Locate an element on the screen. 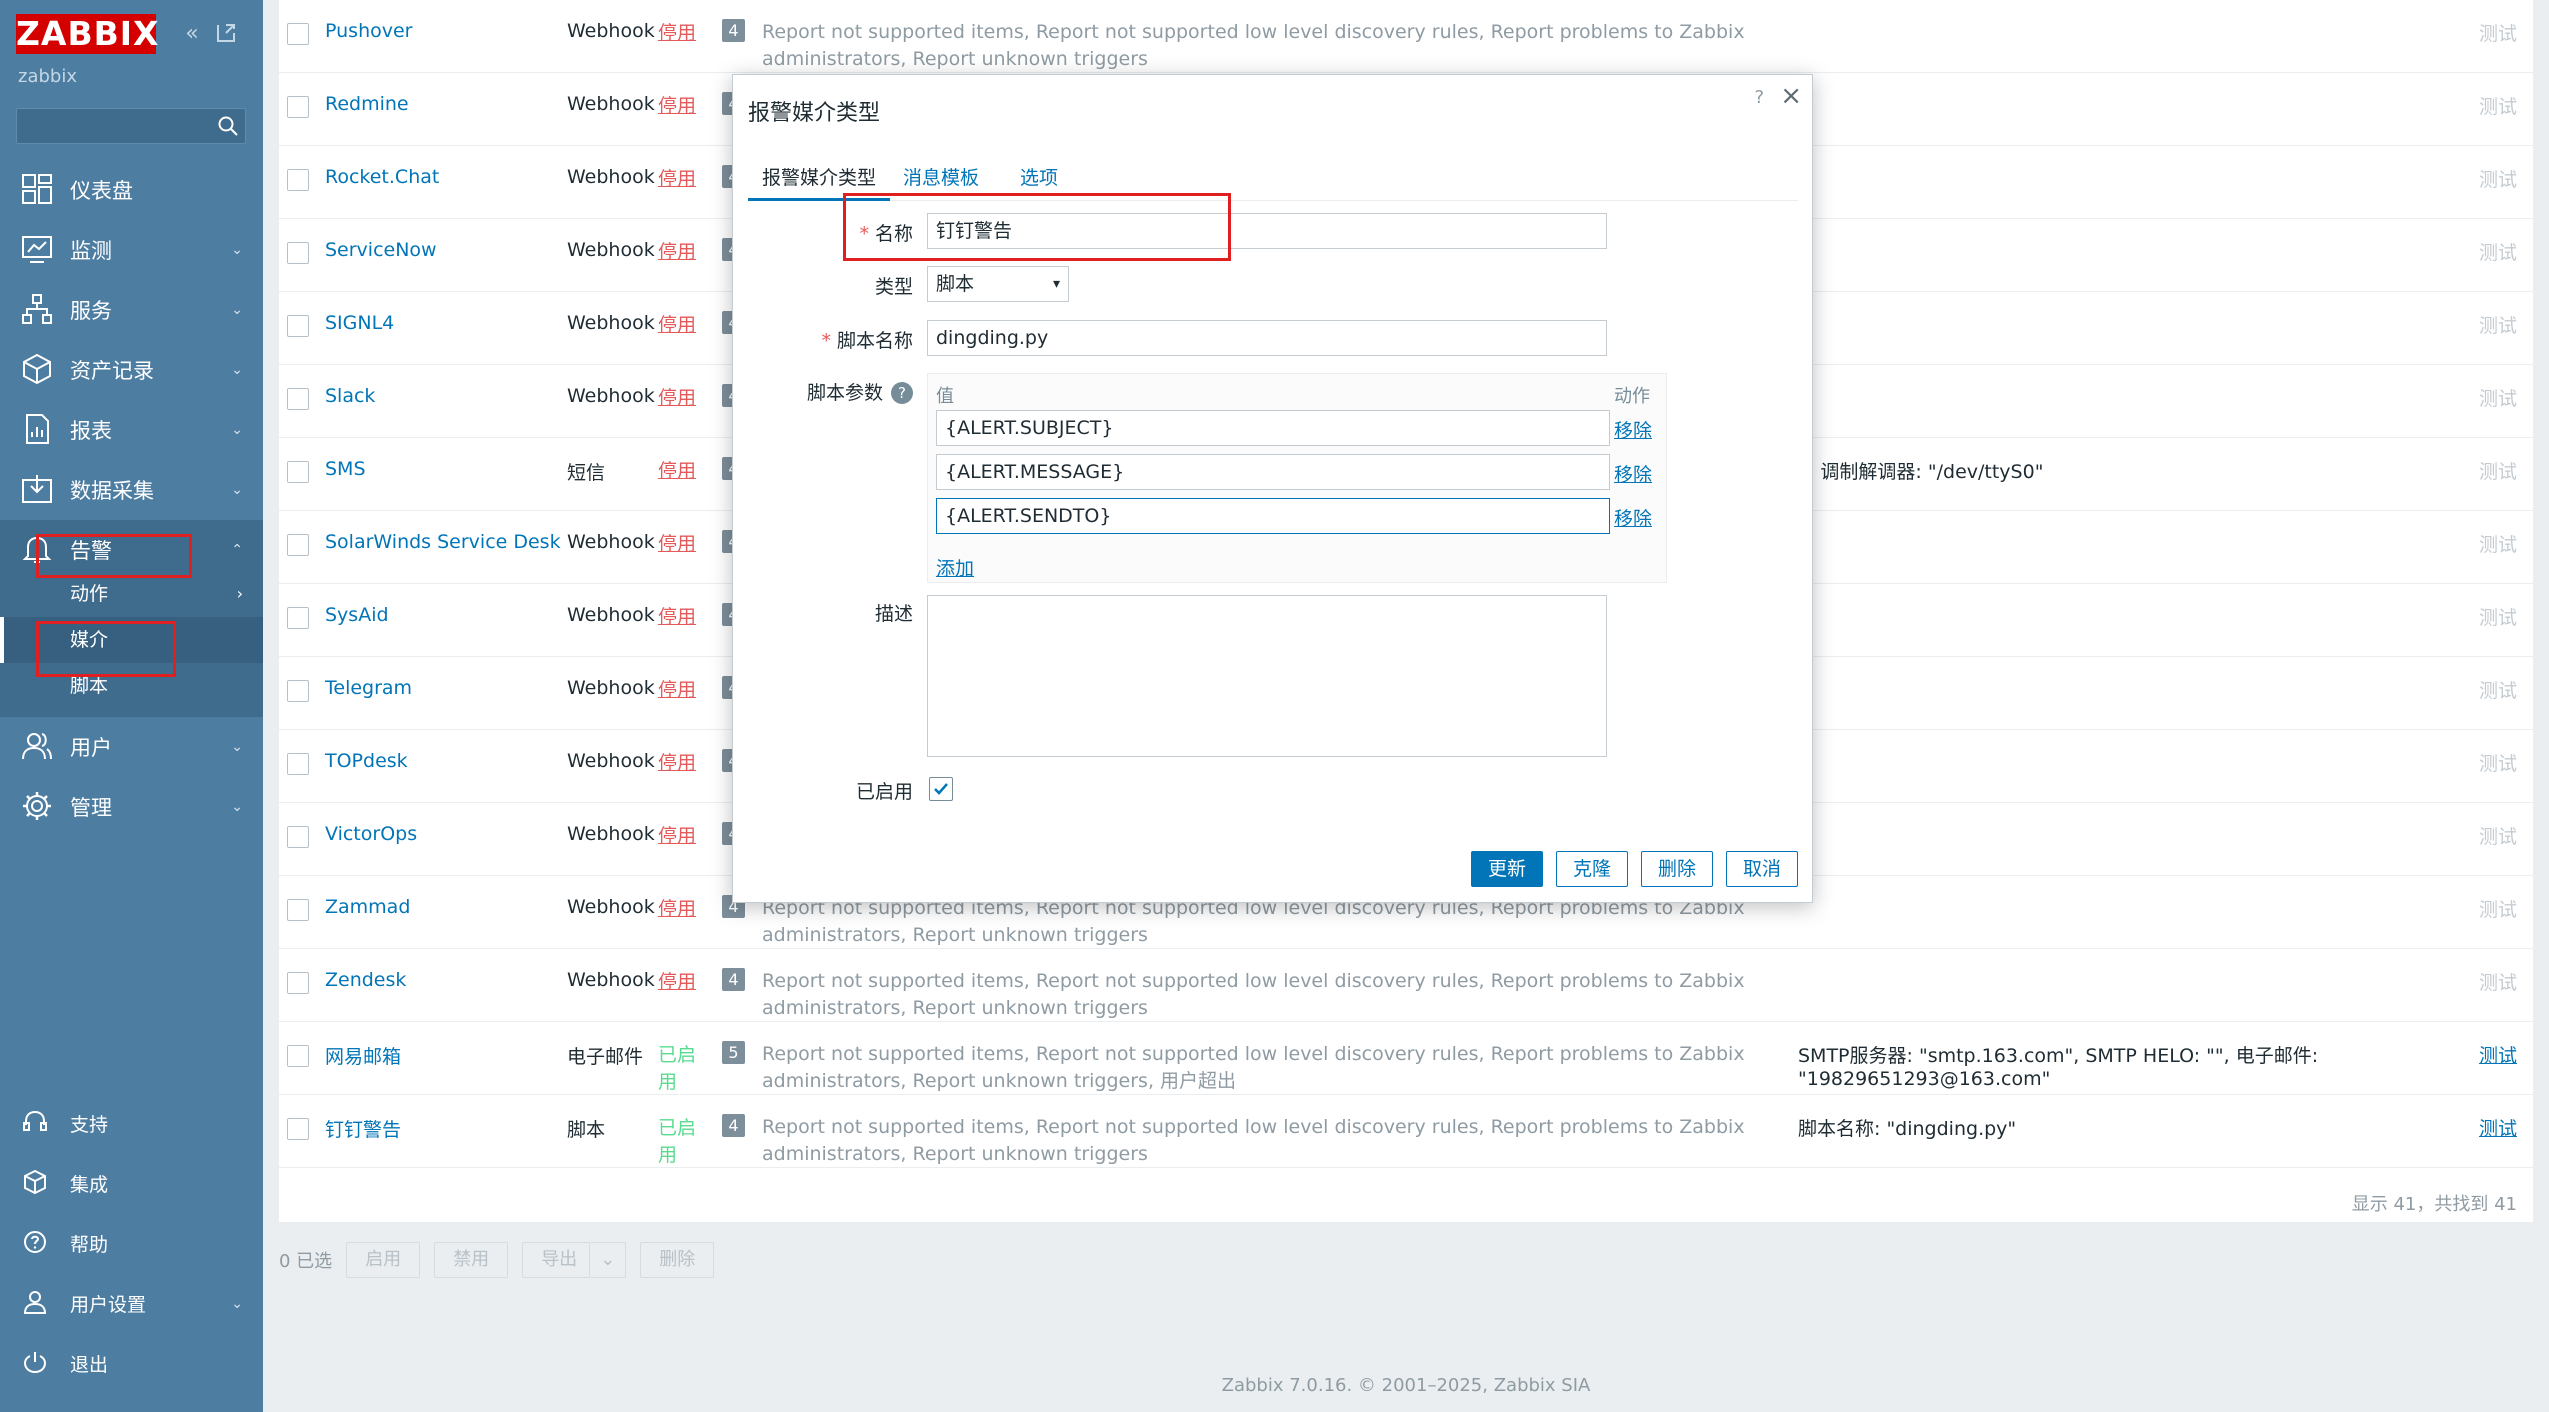 This screenshot has width=2549, height=1412. nav-sign-out: 退出 is located at coordinates (131, 1363).